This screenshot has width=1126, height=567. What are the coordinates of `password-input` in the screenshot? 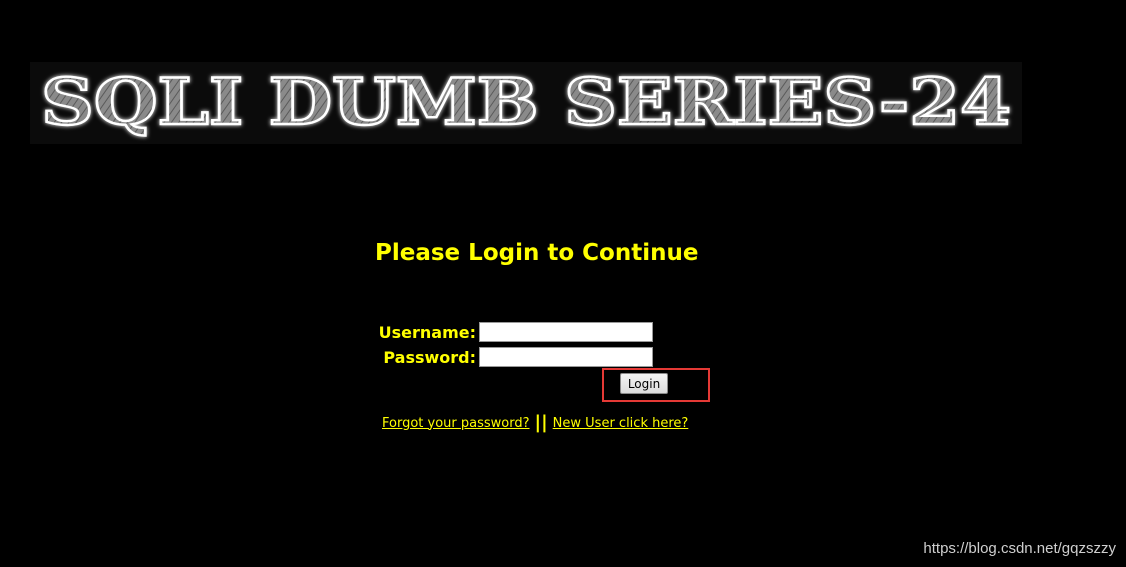 It's located at (566, 357).